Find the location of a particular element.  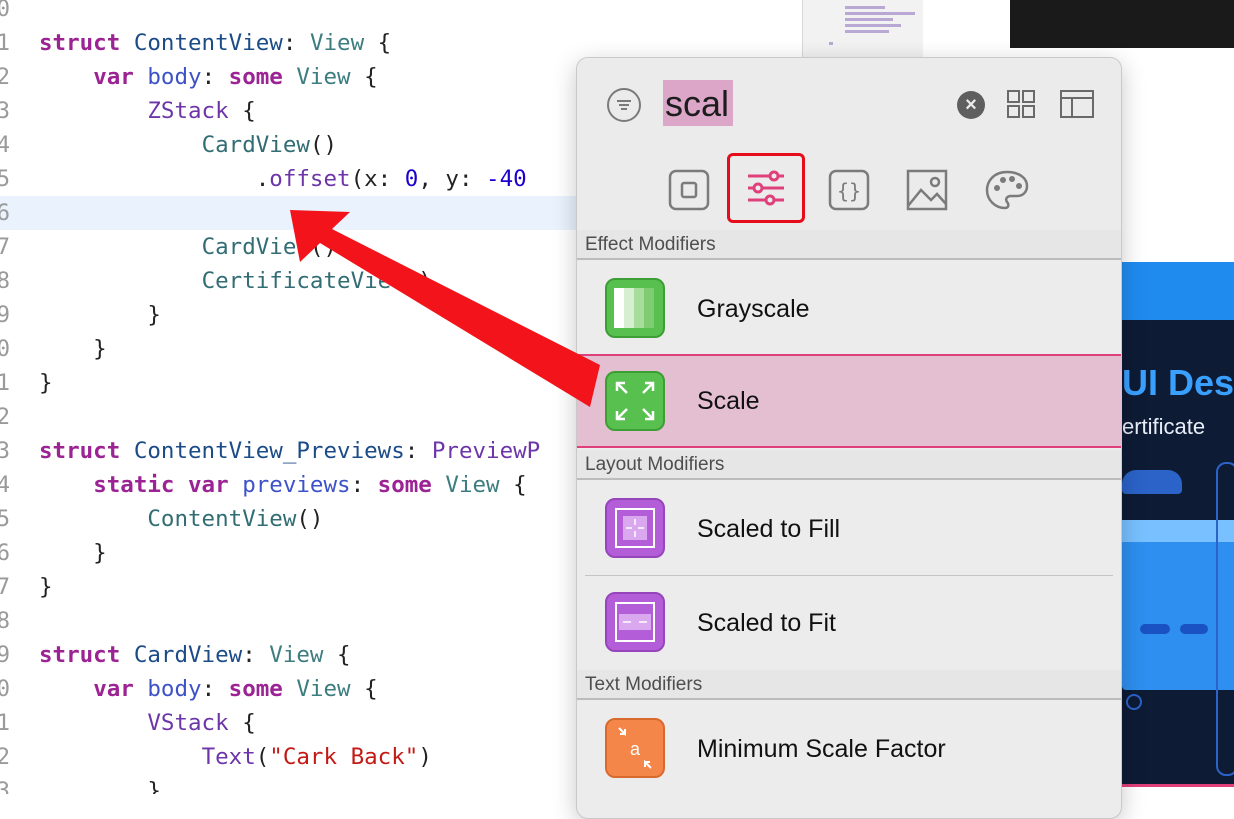

code-token: . is located at coordinates (154, 179).